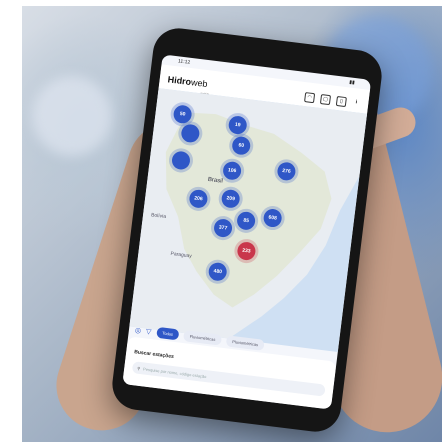  What do you see at coordinates (139, 368) in the screenshot?
I see `search-icon: ⚲` at bounding box center [139, 368].